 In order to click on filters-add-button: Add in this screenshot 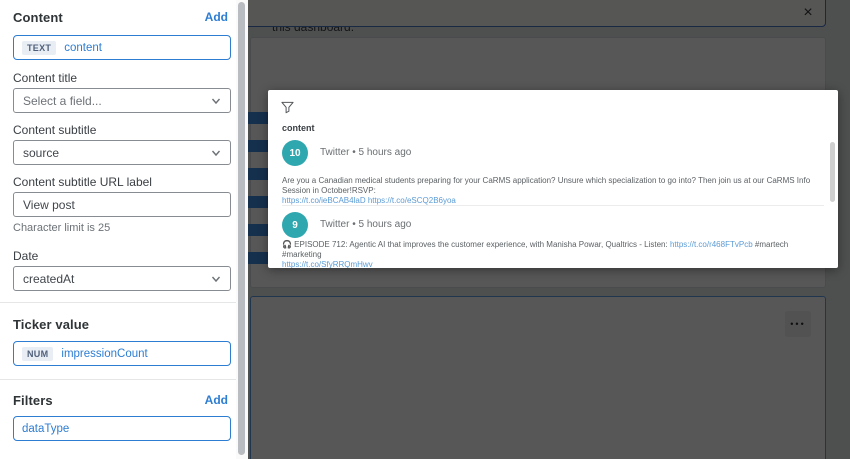, I will do `click(216, 400)`.